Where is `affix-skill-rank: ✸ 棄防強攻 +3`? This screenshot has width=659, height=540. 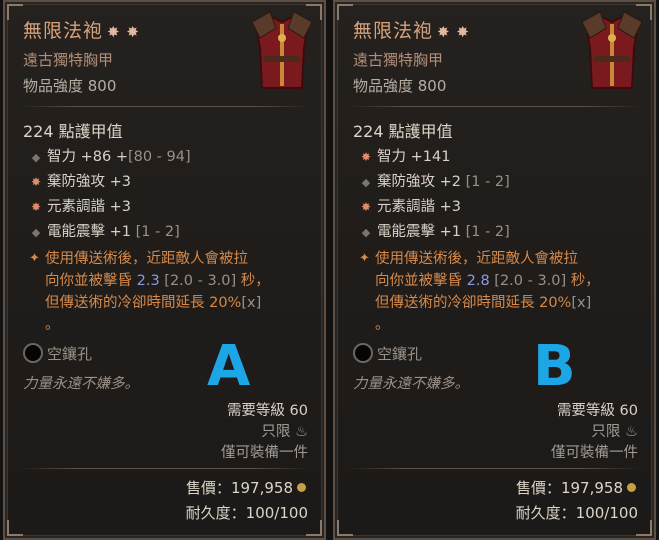 affix-skill-rank: ✸ 棄防強攻 +3 is located at coordinates (80, 182).